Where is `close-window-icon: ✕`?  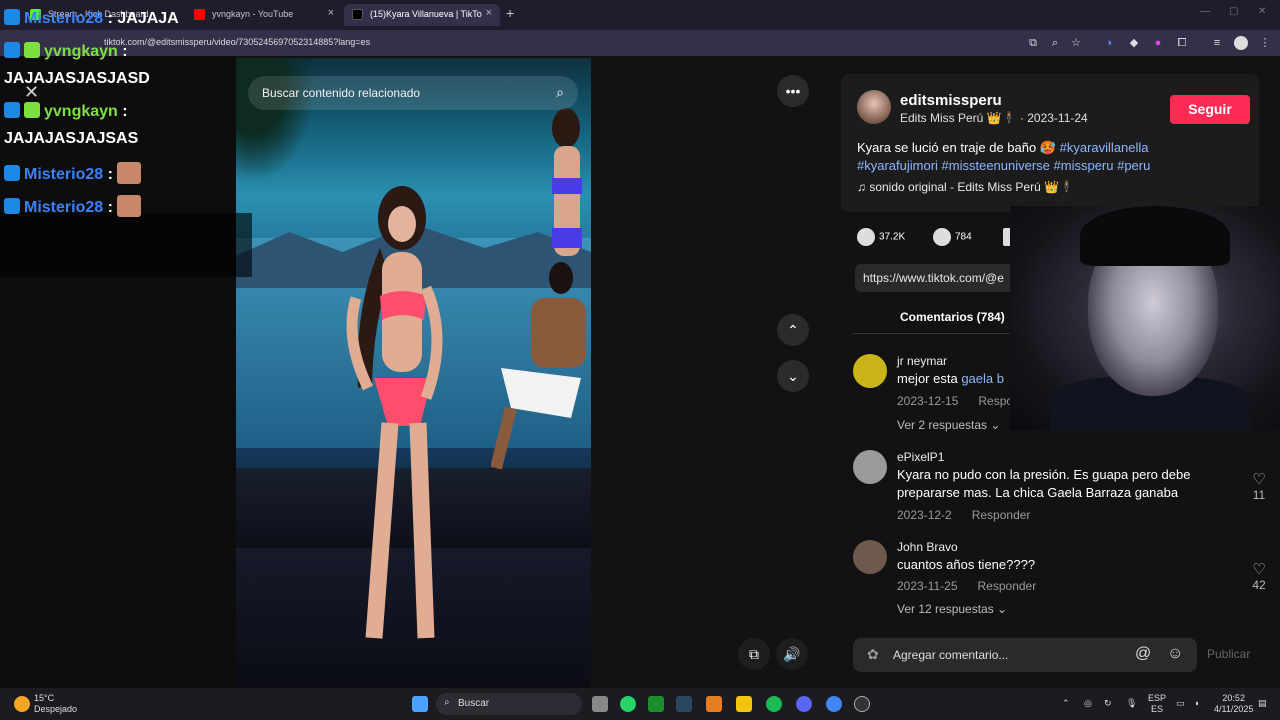
close-window-icon: ✕ is located at coordinates (1262, 11).